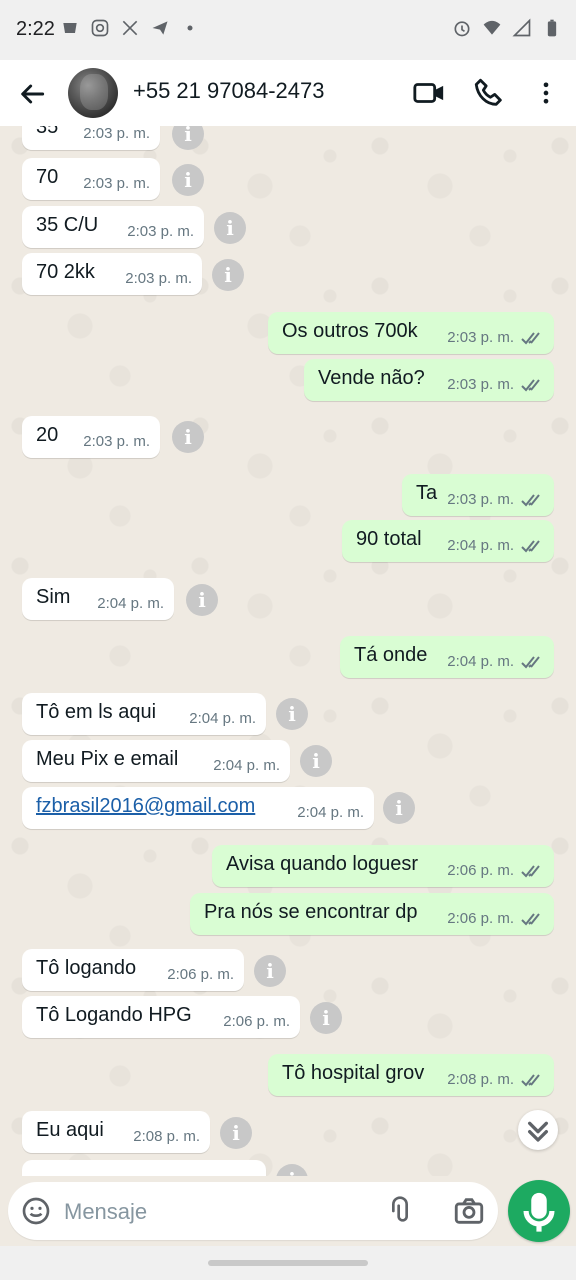 The width and height of the screenshot is (576, 1280). Describe the element at coordinates (389, 539) in the screenshot. I see `message-text: 90 total` at that location.